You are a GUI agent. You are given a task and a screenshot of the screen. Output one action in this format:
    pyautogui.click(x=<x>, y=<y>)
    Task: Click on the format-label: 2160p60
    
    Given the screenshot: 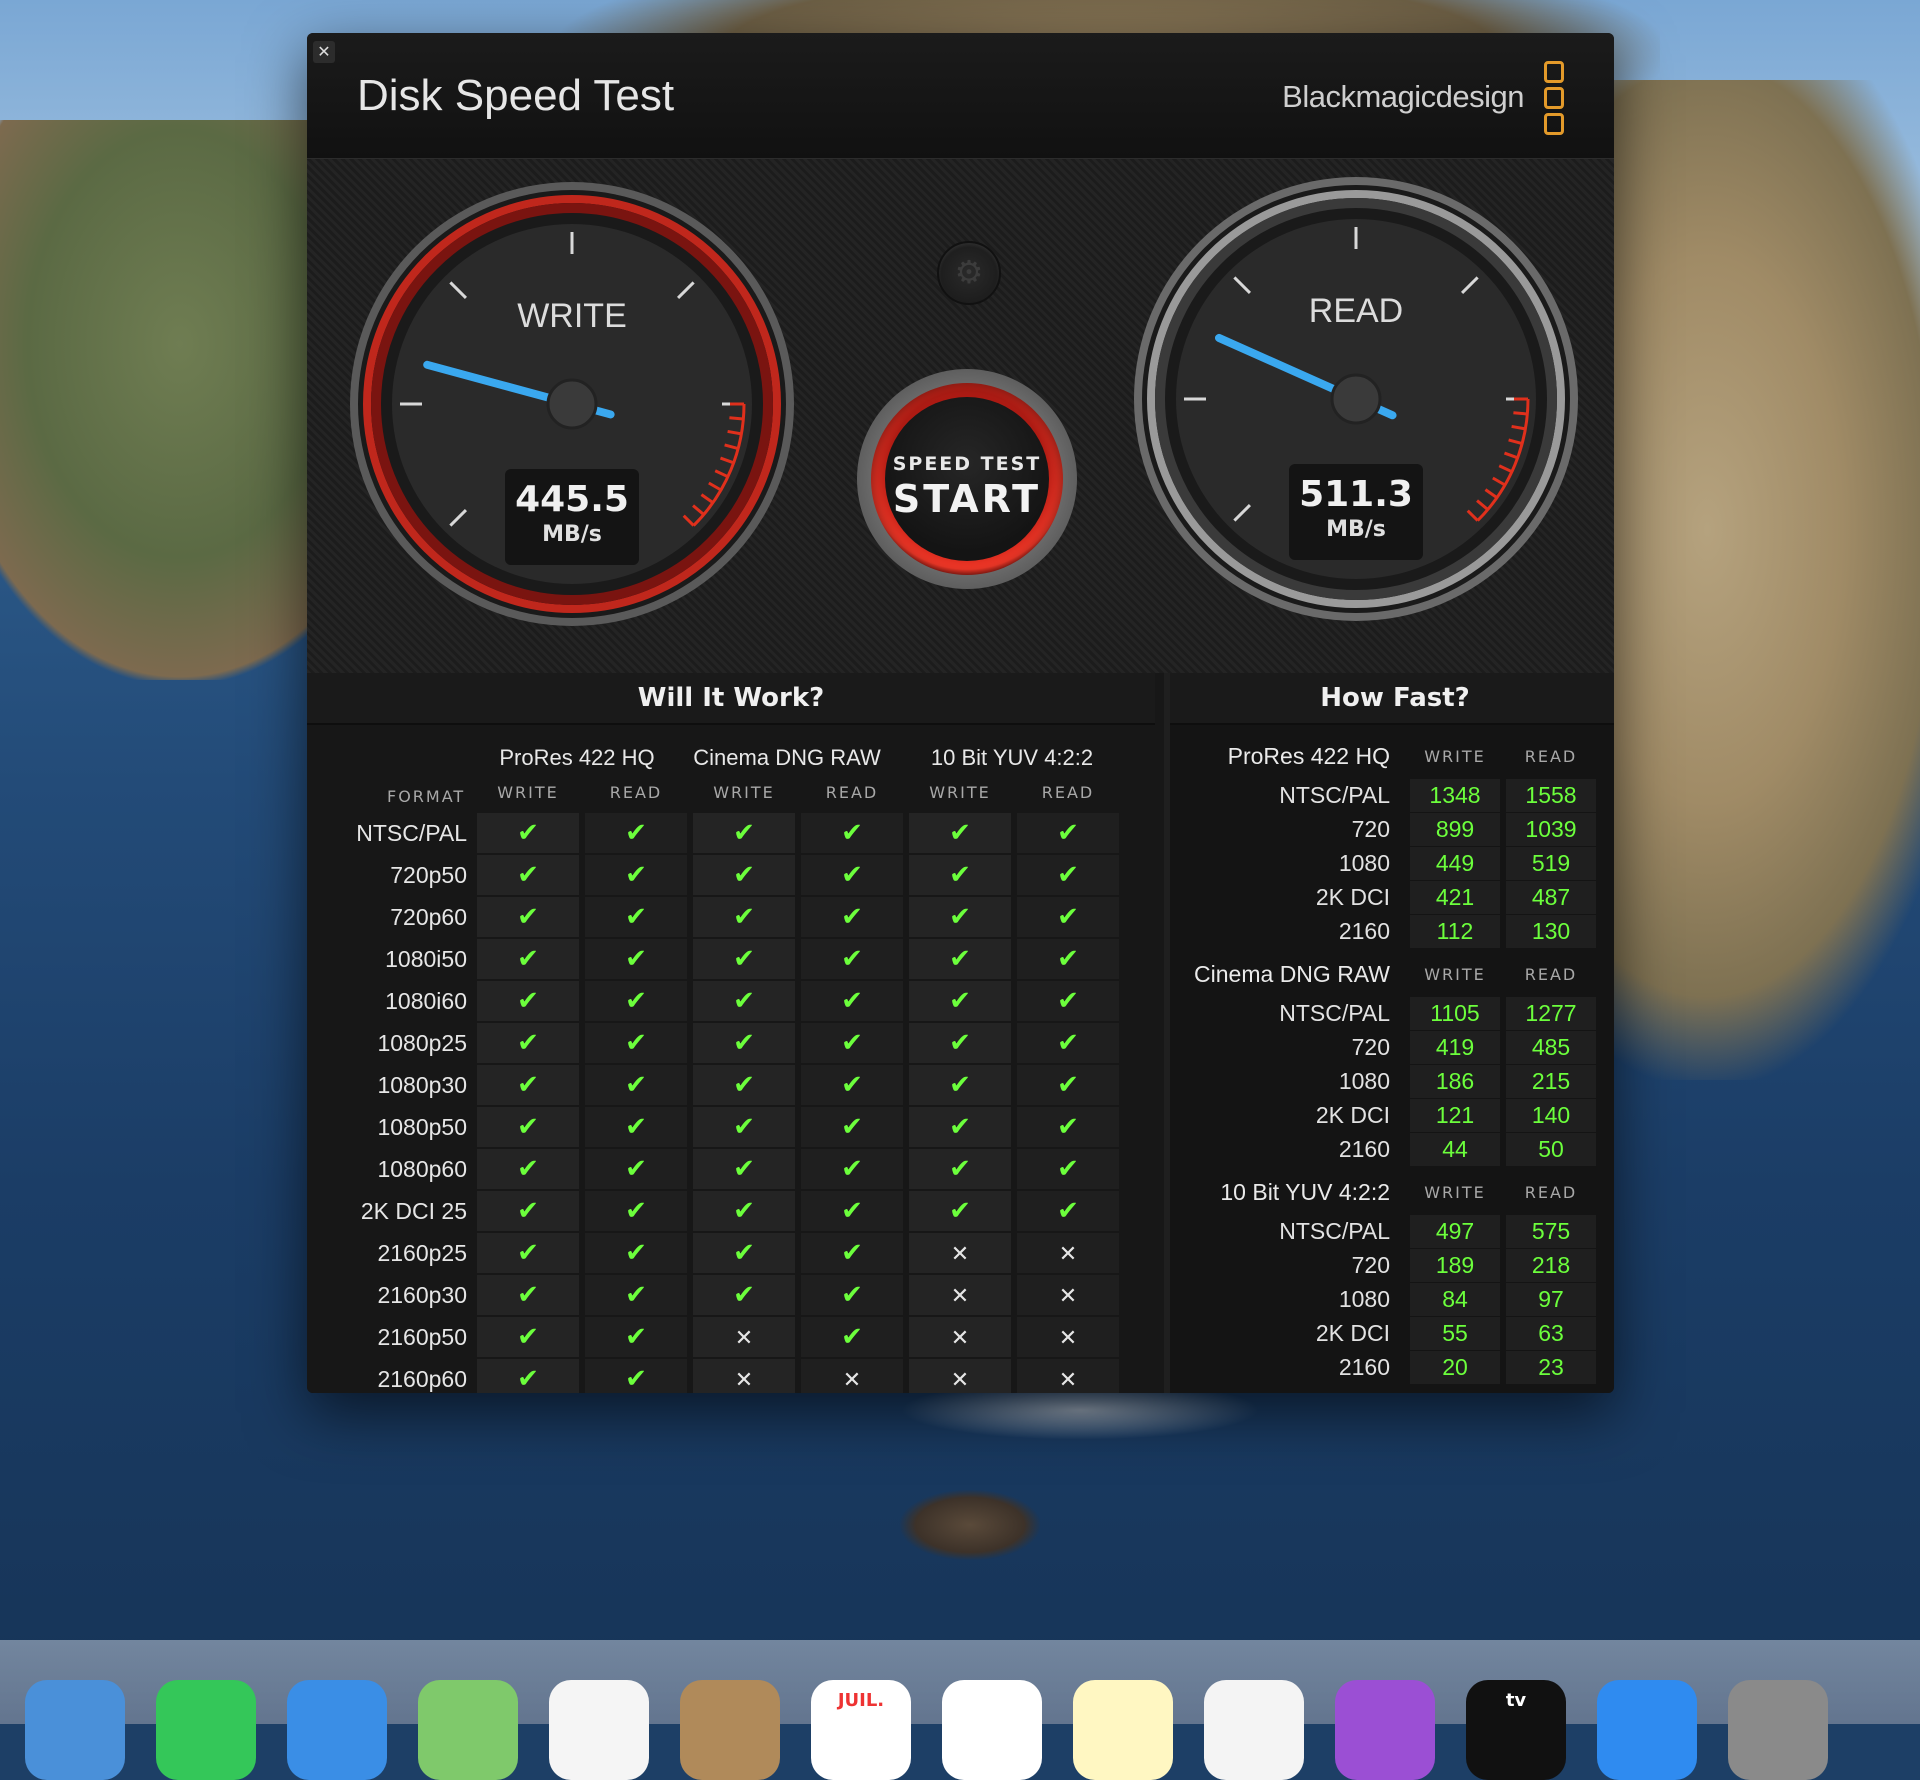 What is the action you would take?
    pyautogui.click(x=422, y=1379)
    